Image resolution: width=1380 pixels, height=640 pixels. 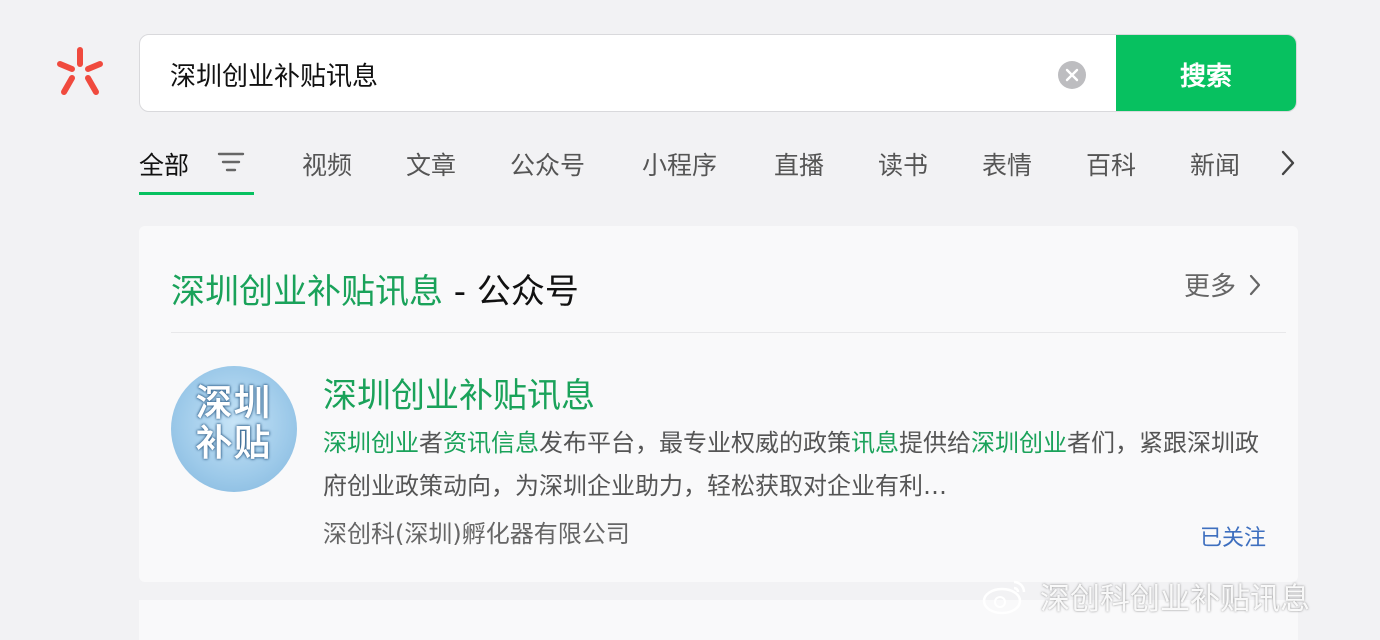 I want to click on tab-news: 新闻, so click(x=1215, y=164).